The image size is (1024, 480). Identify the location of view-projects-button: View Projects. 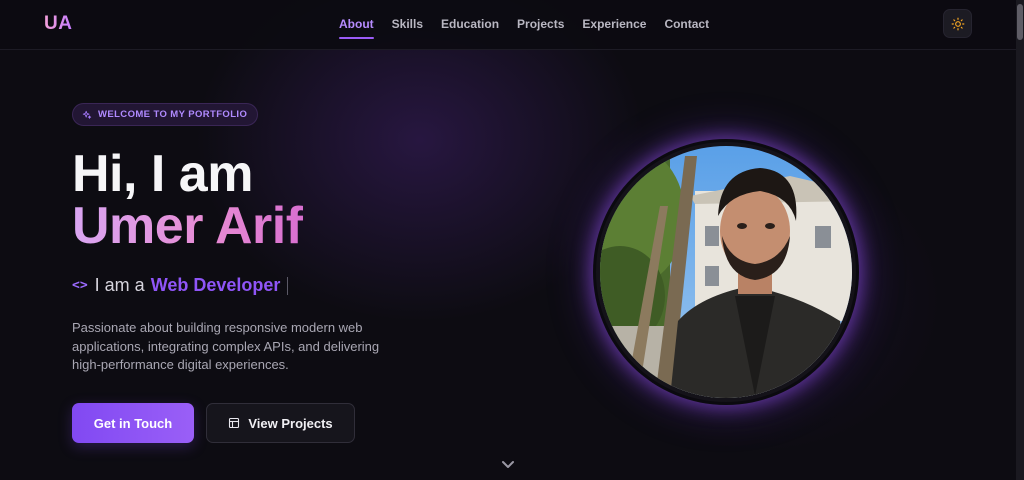
(280, 423).